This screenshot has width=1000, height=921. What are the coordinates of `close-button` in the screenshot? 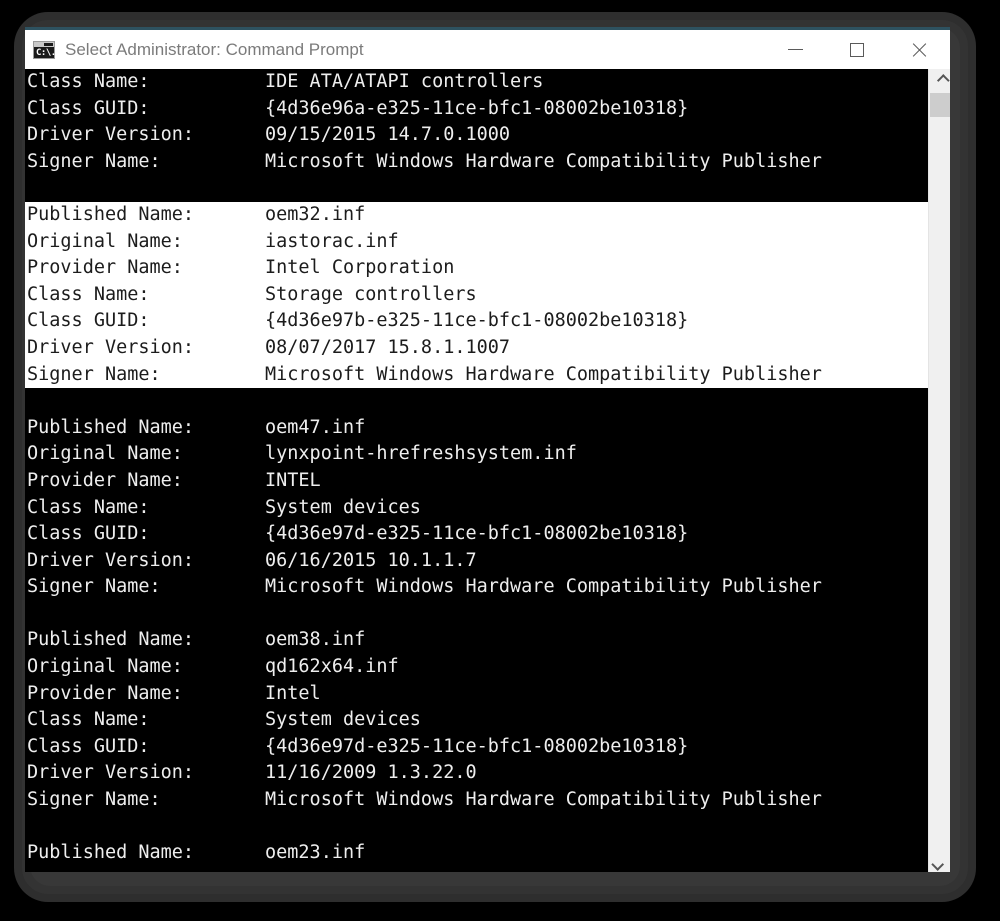 It's located at (919, 49).